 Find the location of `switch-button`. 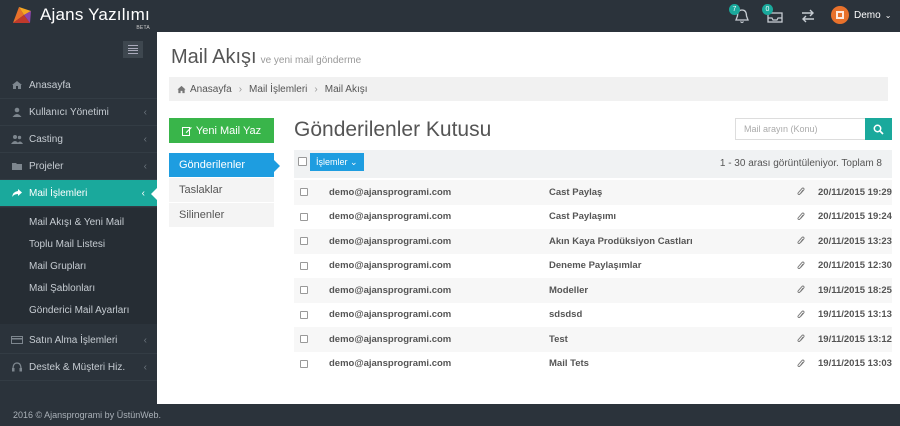

switch-button is located at coordinates (808, 16).